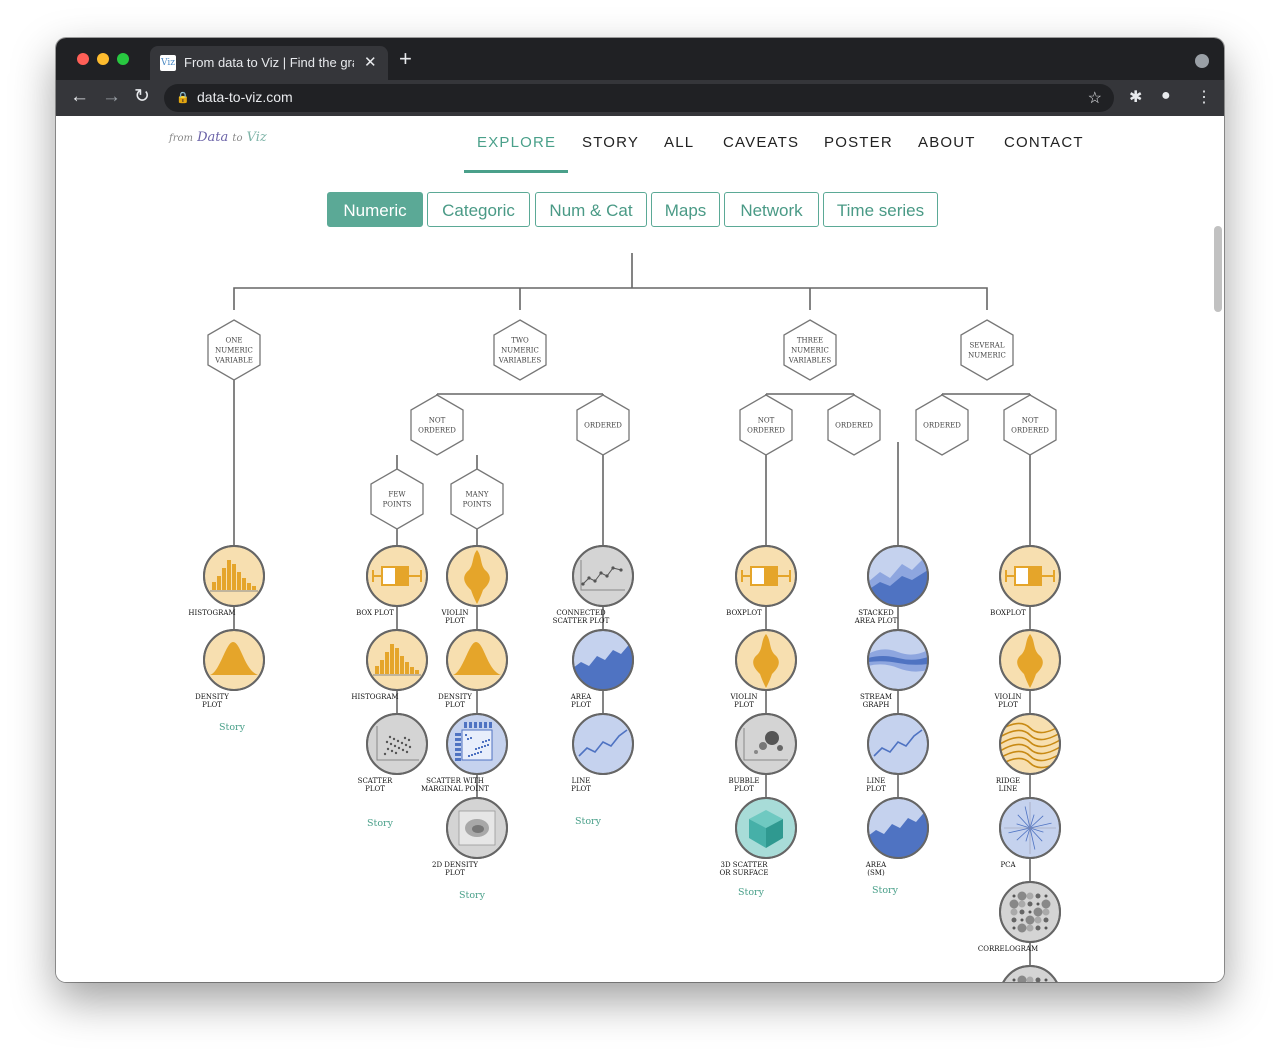 The image size is (1280, 1056). Describe the element at coordinates (405, 59) in the screenshot. I see `new-tab-button: +` at that location.